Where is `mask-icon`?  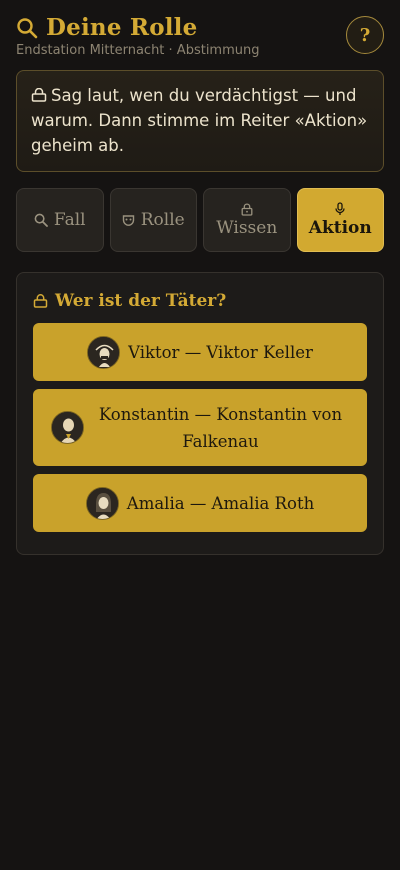
mask-icon is located at coordinates (128, 220).